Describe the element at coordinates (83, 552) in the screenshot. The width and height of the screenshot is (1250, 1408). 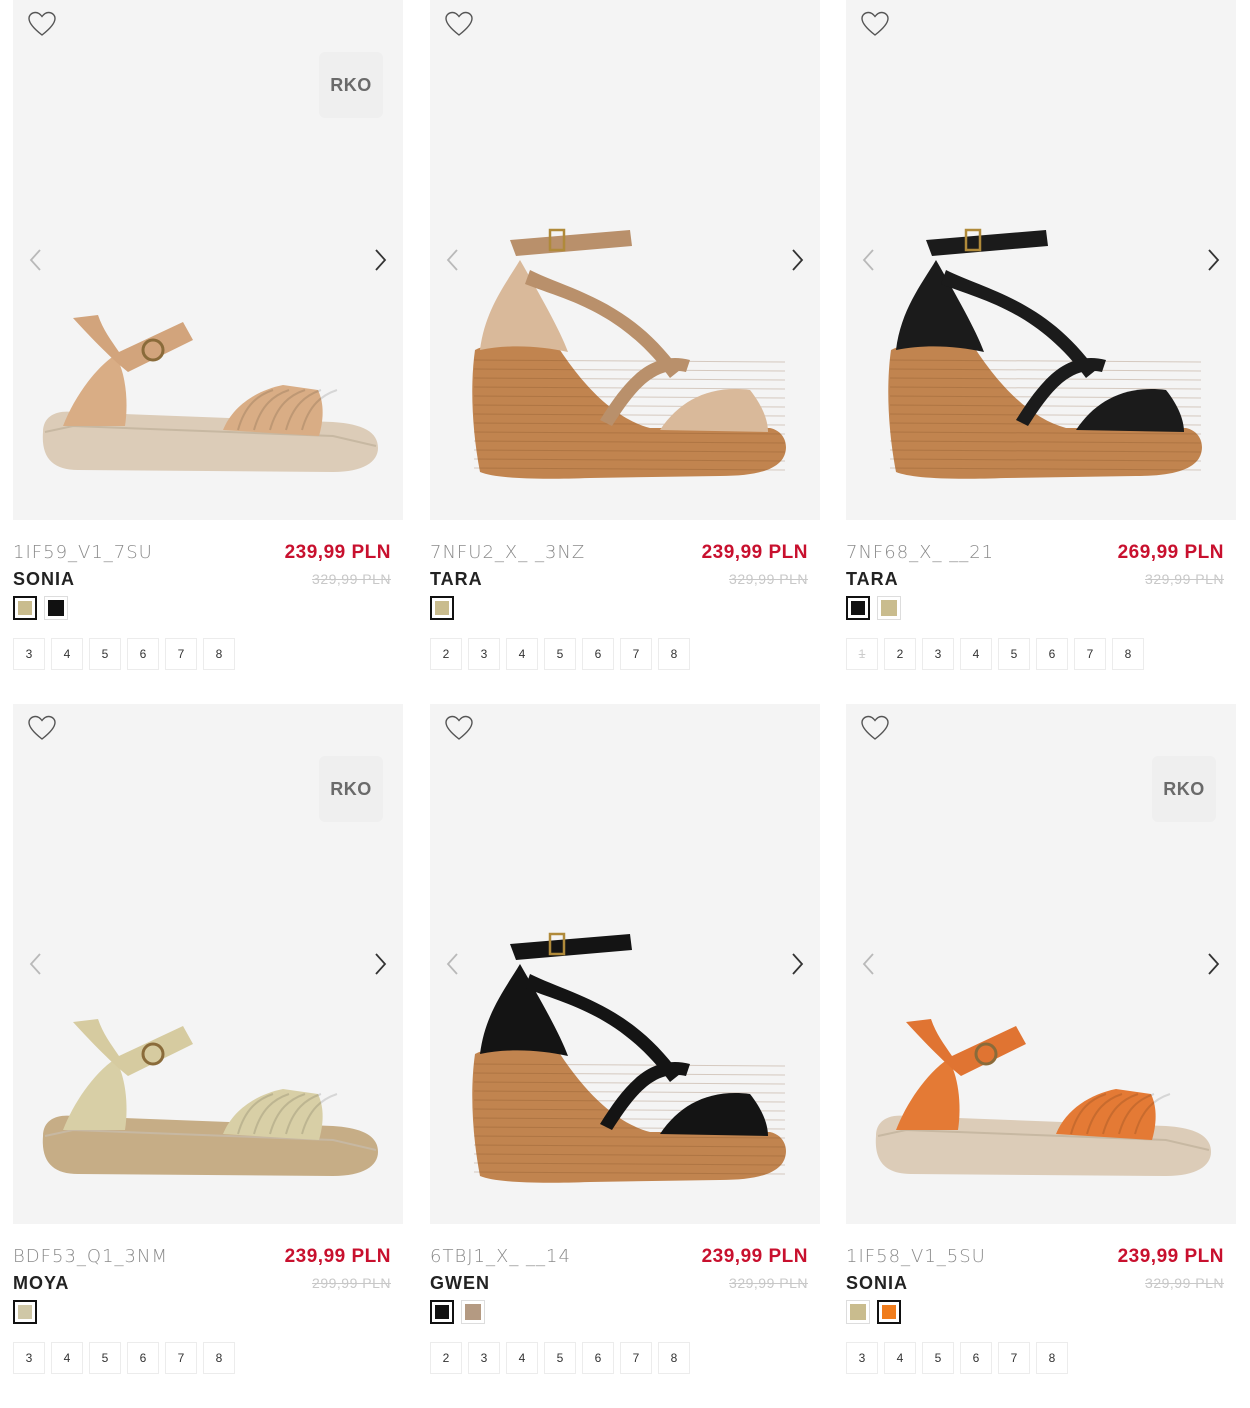
I see `product-code: 1IF59_V1_7SU` at that location.